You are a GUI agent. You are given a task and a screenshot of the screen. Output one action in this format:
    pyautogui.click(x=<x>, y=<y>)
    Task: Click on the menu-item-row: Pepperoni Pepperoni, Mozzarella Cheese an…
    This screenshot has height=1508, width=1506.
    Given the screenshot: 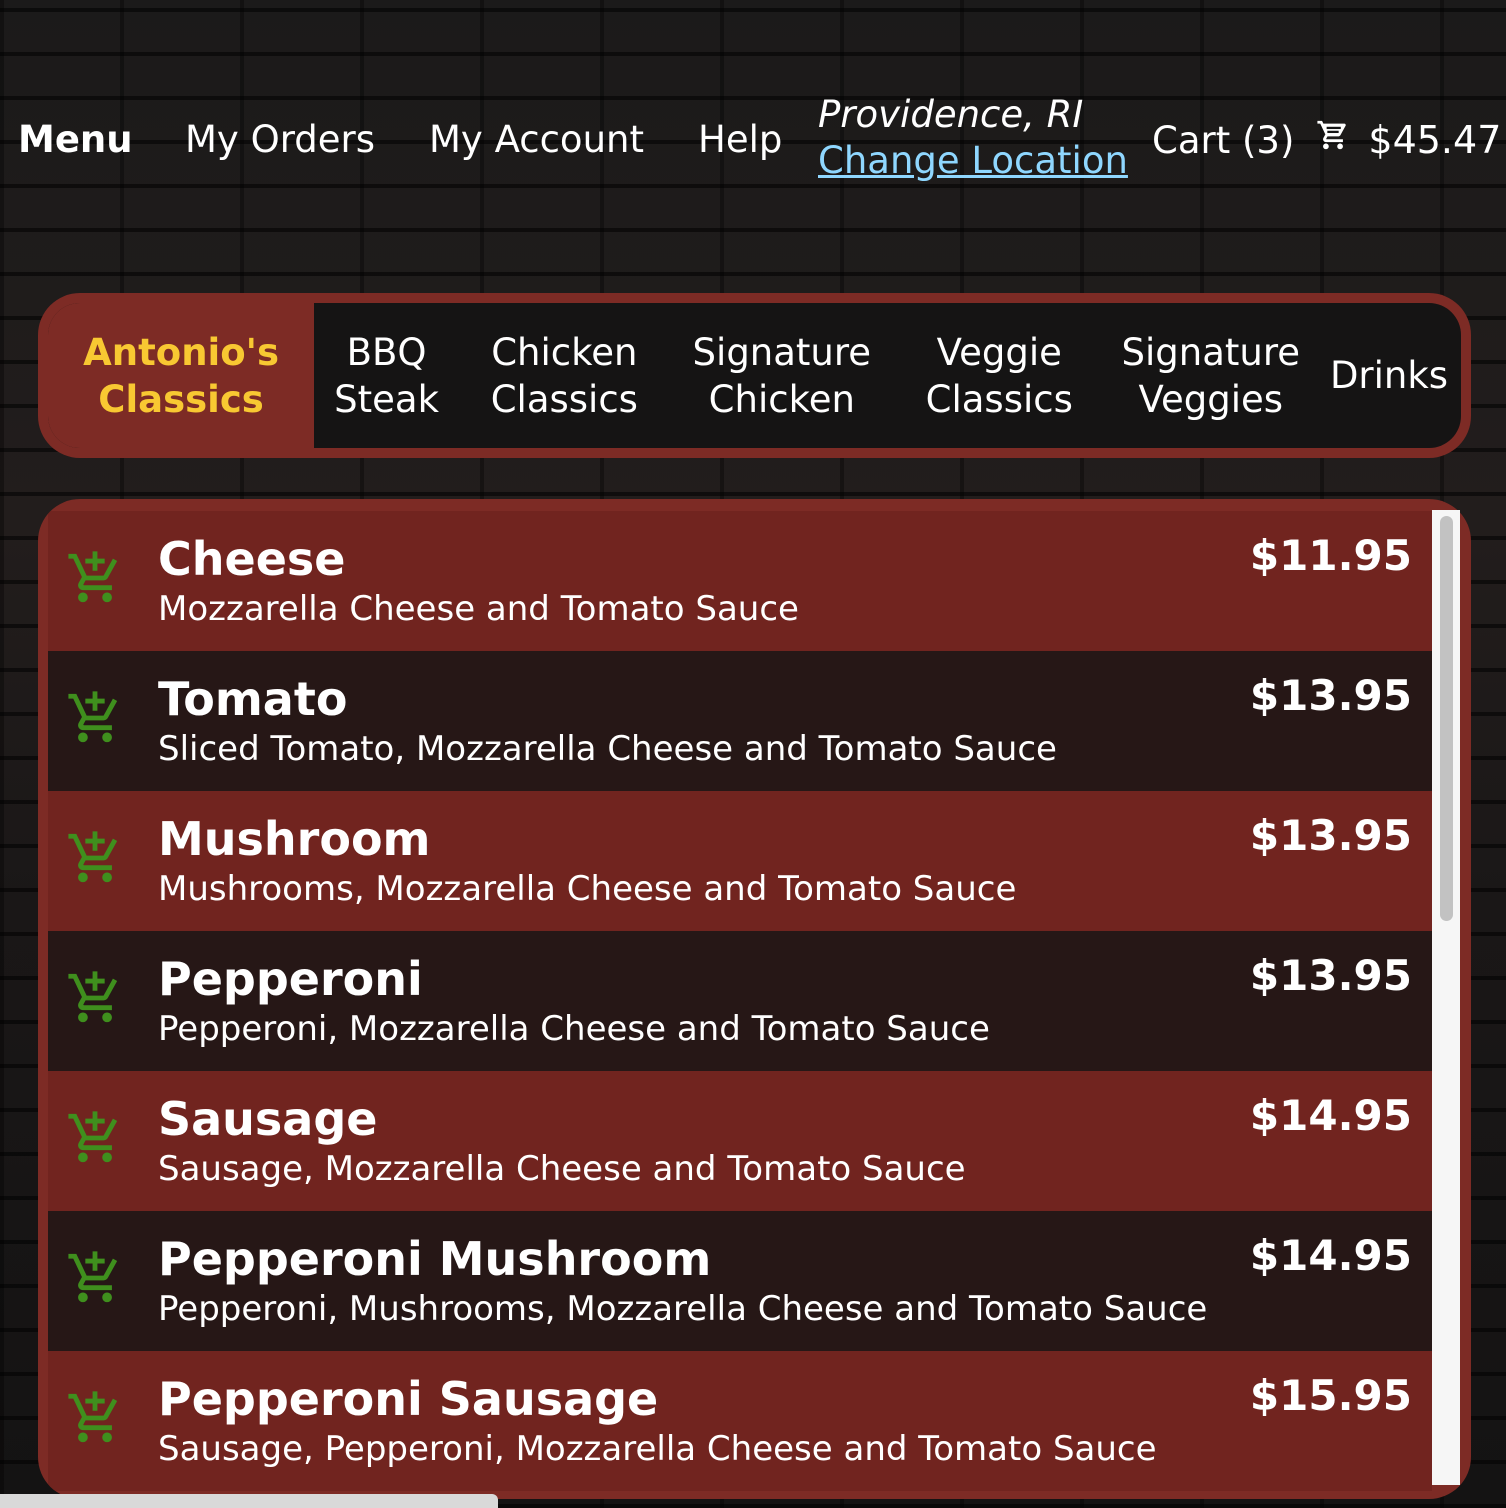 What is the action you would take?
    pyautogui.click(x=740, y=1001)
    